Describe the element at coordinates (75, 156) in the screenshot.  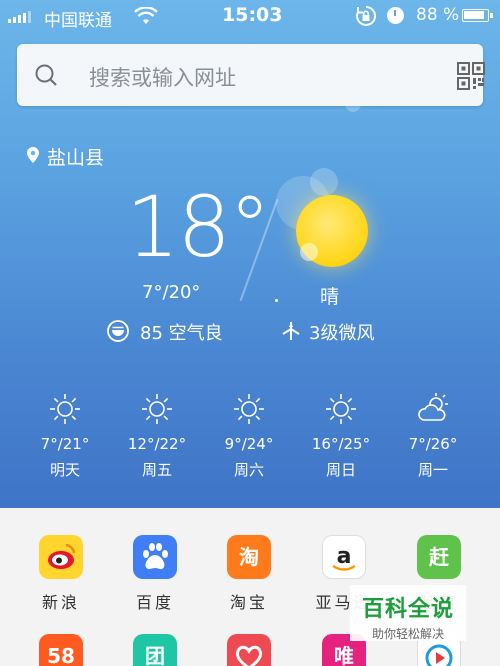
I see `location-name: 盐山县` at that location.